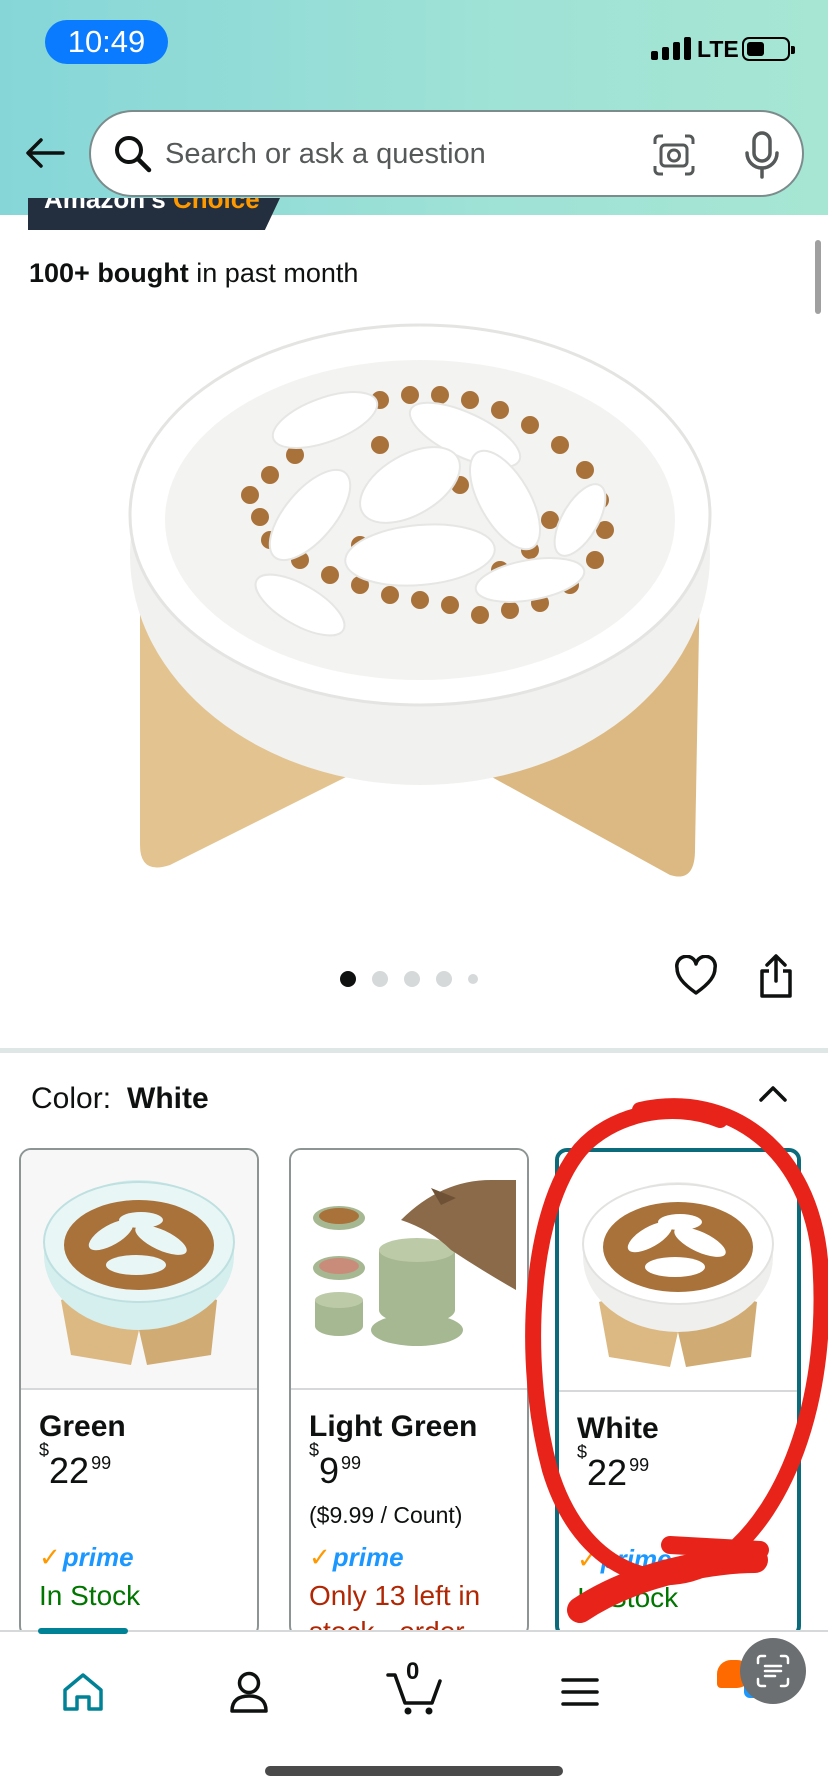 The height and width of the screenshot is (1792, 828). What do you see at coordinates (762, 155) in the screenshot?
I see `microphone-icon` at bounding box center [762, 155].